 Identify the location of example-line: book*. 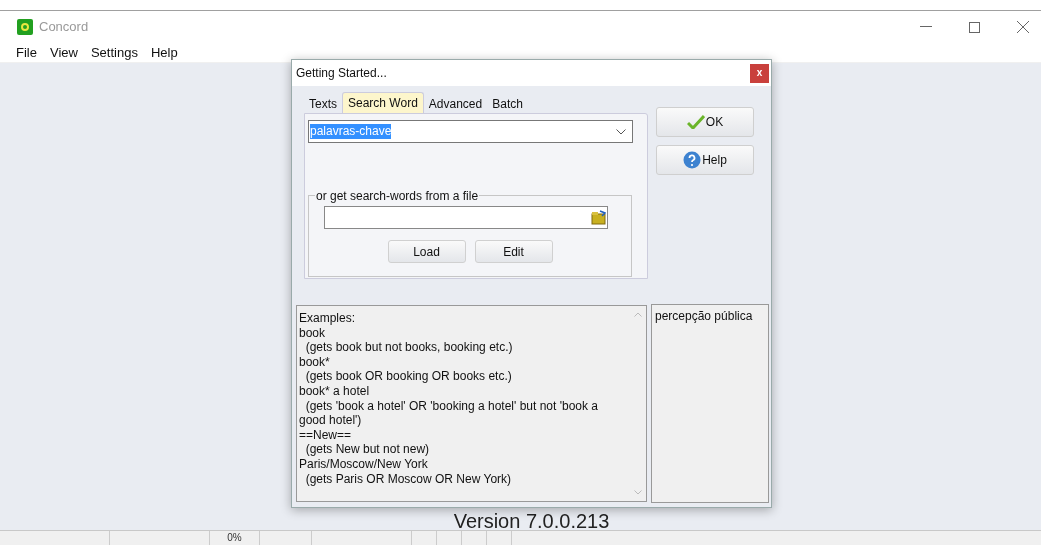
(315, 362).